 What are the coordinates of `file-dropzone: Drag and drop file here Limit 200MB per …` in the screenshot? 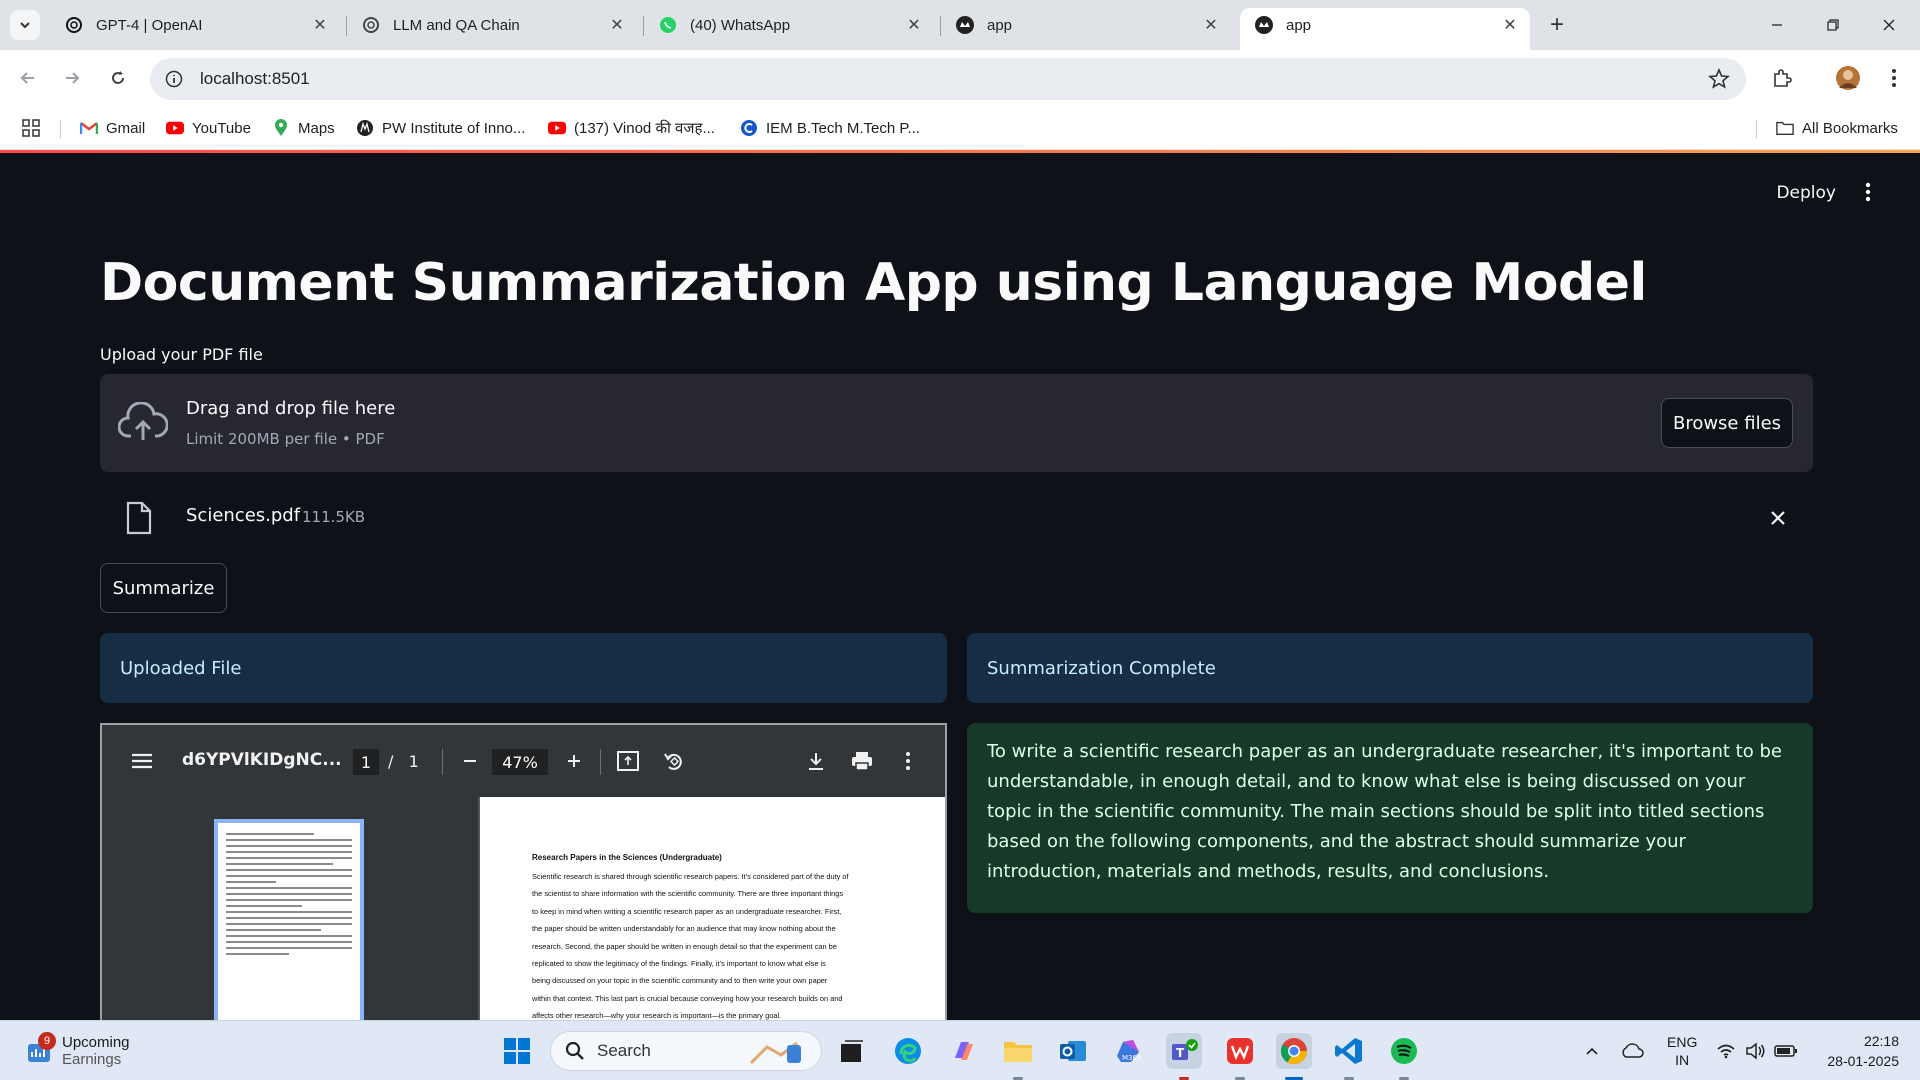 It's located at (956, 423).